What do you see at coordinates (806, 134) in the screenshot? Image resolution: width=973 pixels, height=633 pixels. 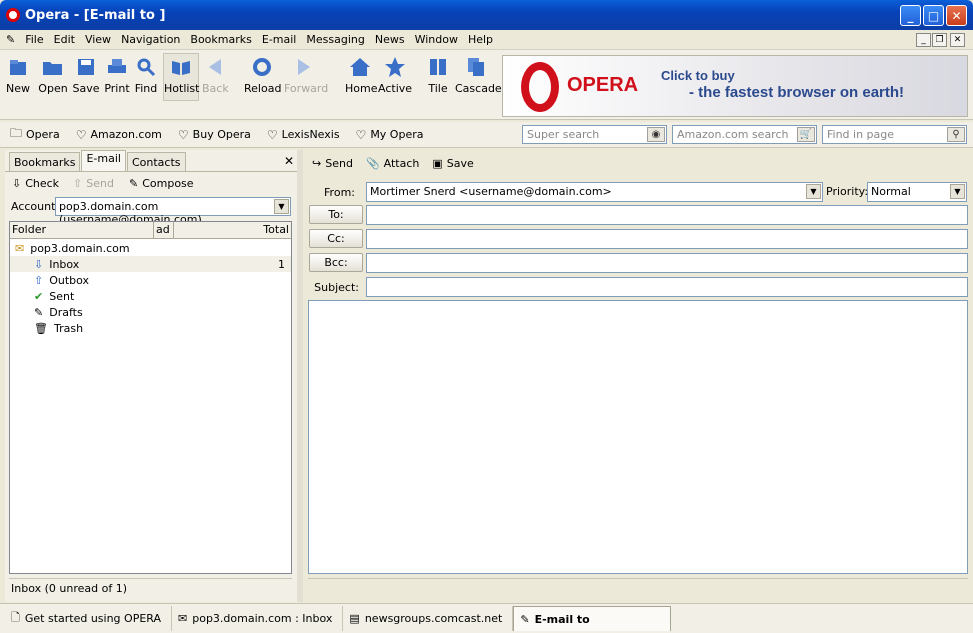 I see `cart-icon: 🛒` at bounding box center [806, 134].